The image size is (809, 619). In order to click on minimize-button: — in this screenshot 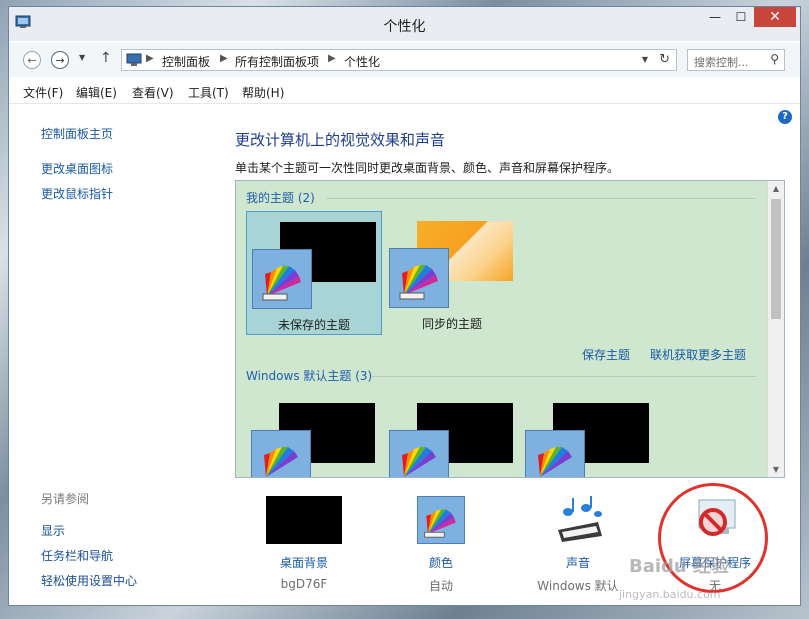, I will do `click(715, 17)`.